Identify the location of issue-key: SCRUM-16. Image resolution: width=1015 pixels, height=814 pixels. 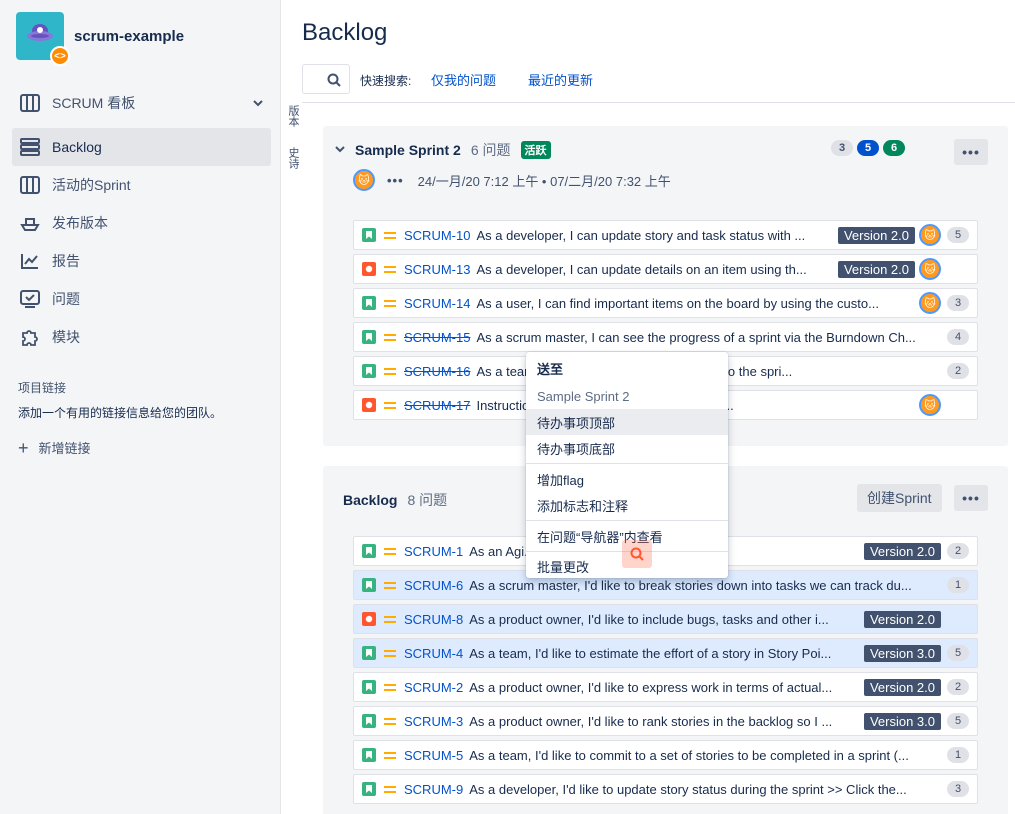
(437, 371).